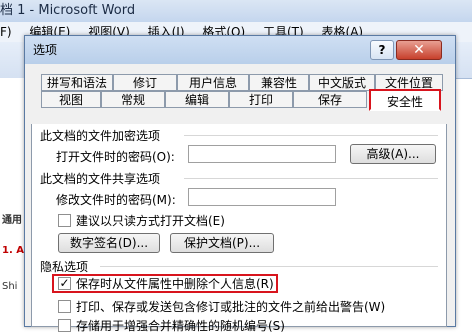  What do you see at coordinates (197, 99) in the screenshot?
I see `tab-edit: 编辑` at bounding box center [197, 99].